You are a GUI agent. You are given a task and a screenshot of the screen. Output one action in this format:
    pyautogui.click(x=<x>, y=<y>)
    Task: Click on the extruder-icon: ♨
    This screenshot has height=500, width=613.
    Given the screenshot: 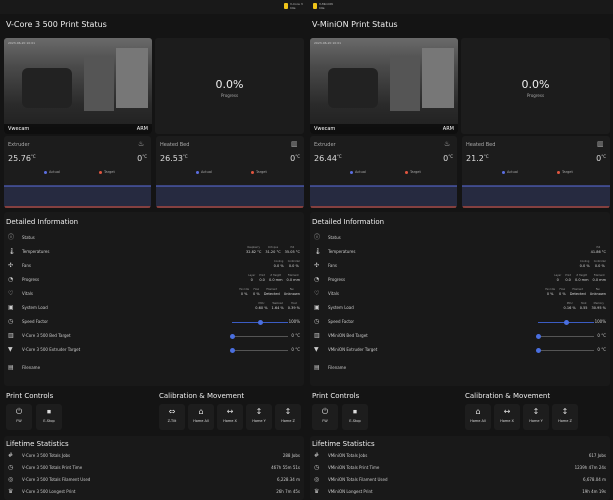 What is the action you would take?
    pyautogui.click(x=447, y=144)
    